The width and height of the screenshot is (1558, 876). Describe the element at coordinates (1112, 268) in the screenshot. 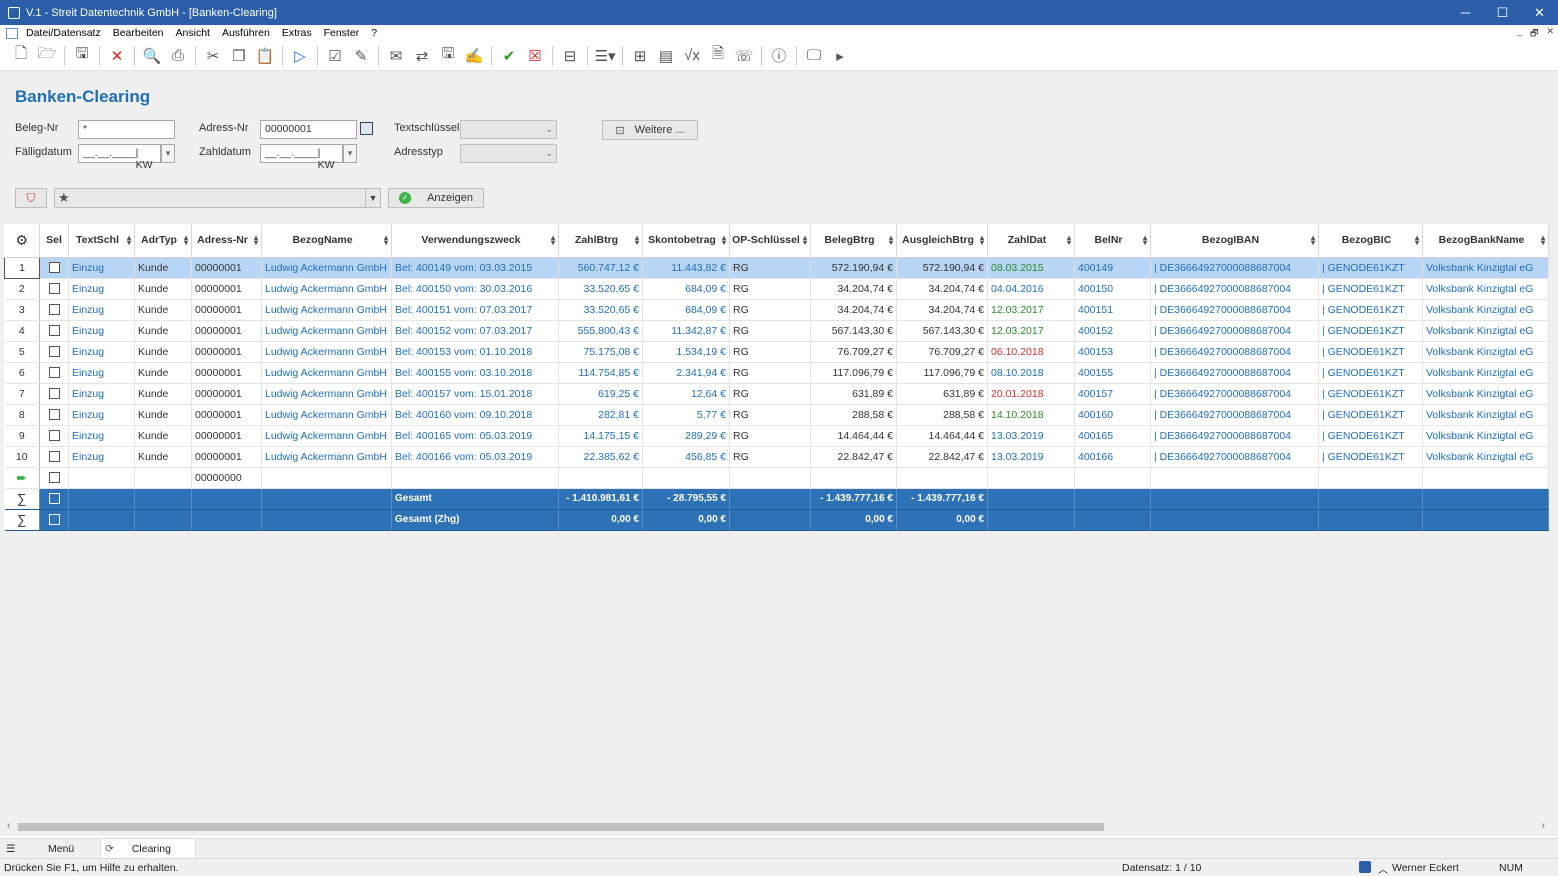

I see `cell-belnr: 400149` at that location.